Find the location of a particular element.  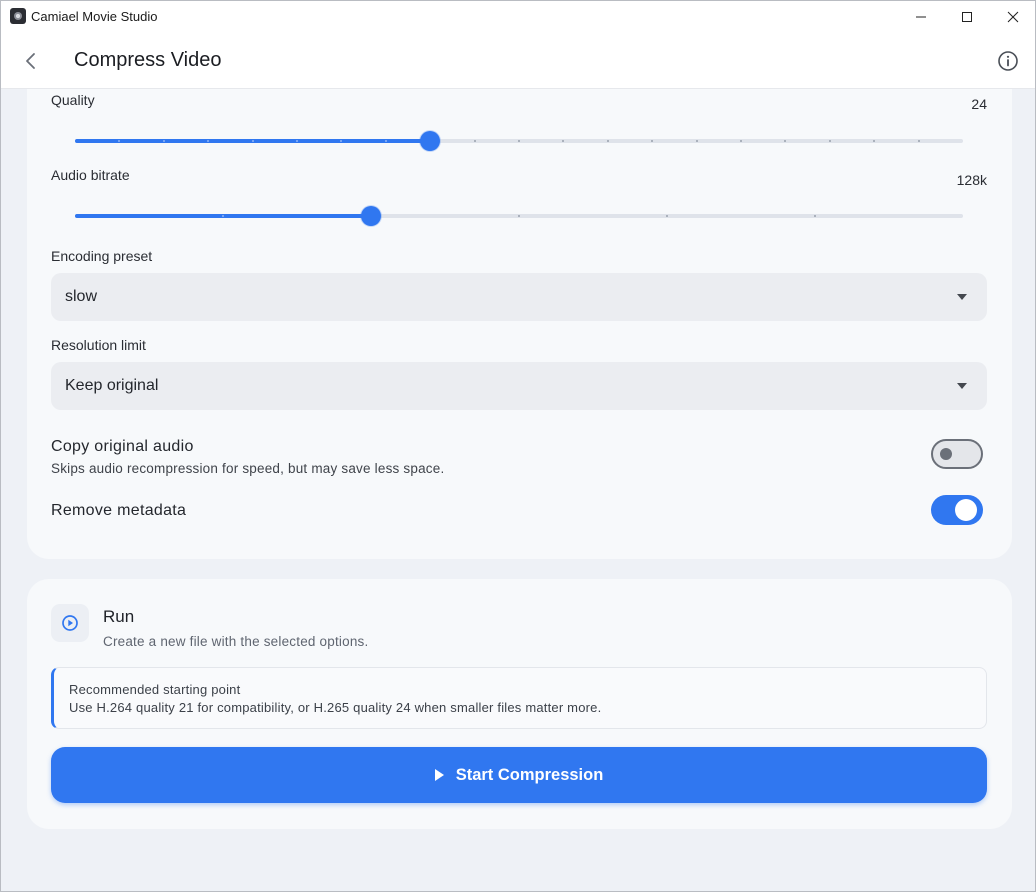

info-button is located at coordinates (1008, 61).